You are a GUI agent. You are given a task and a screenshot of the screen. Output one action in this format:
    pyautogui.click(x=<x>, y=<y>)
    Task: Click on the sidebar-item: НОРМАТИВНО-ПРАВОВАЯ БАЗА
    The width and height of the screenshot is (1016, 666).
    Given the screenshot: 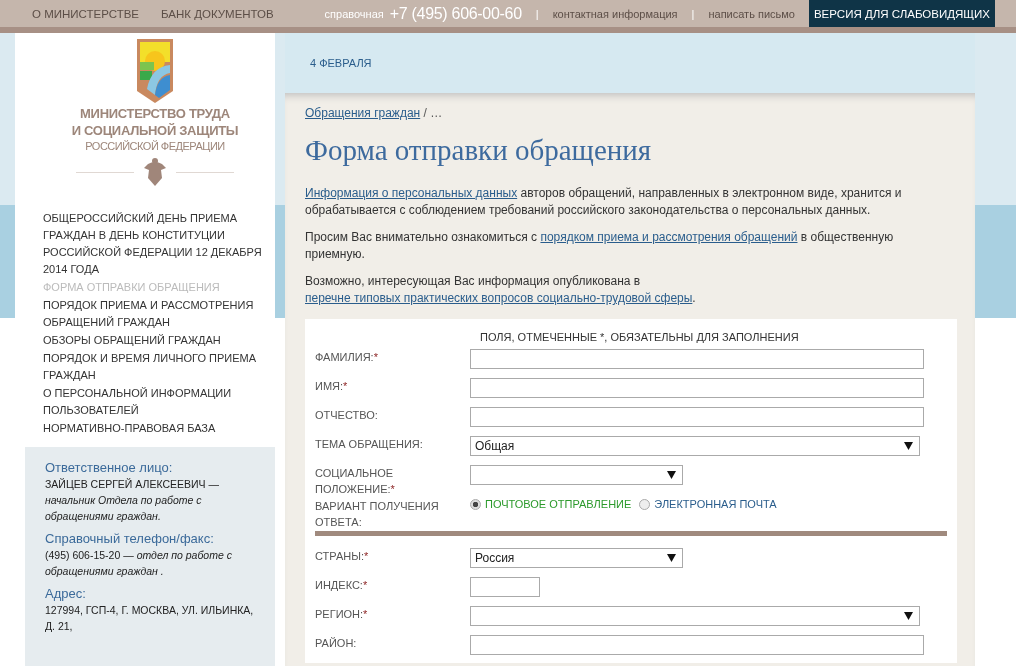 What is the action you would take?
    pyautogui.click(x=159, y=428)
    